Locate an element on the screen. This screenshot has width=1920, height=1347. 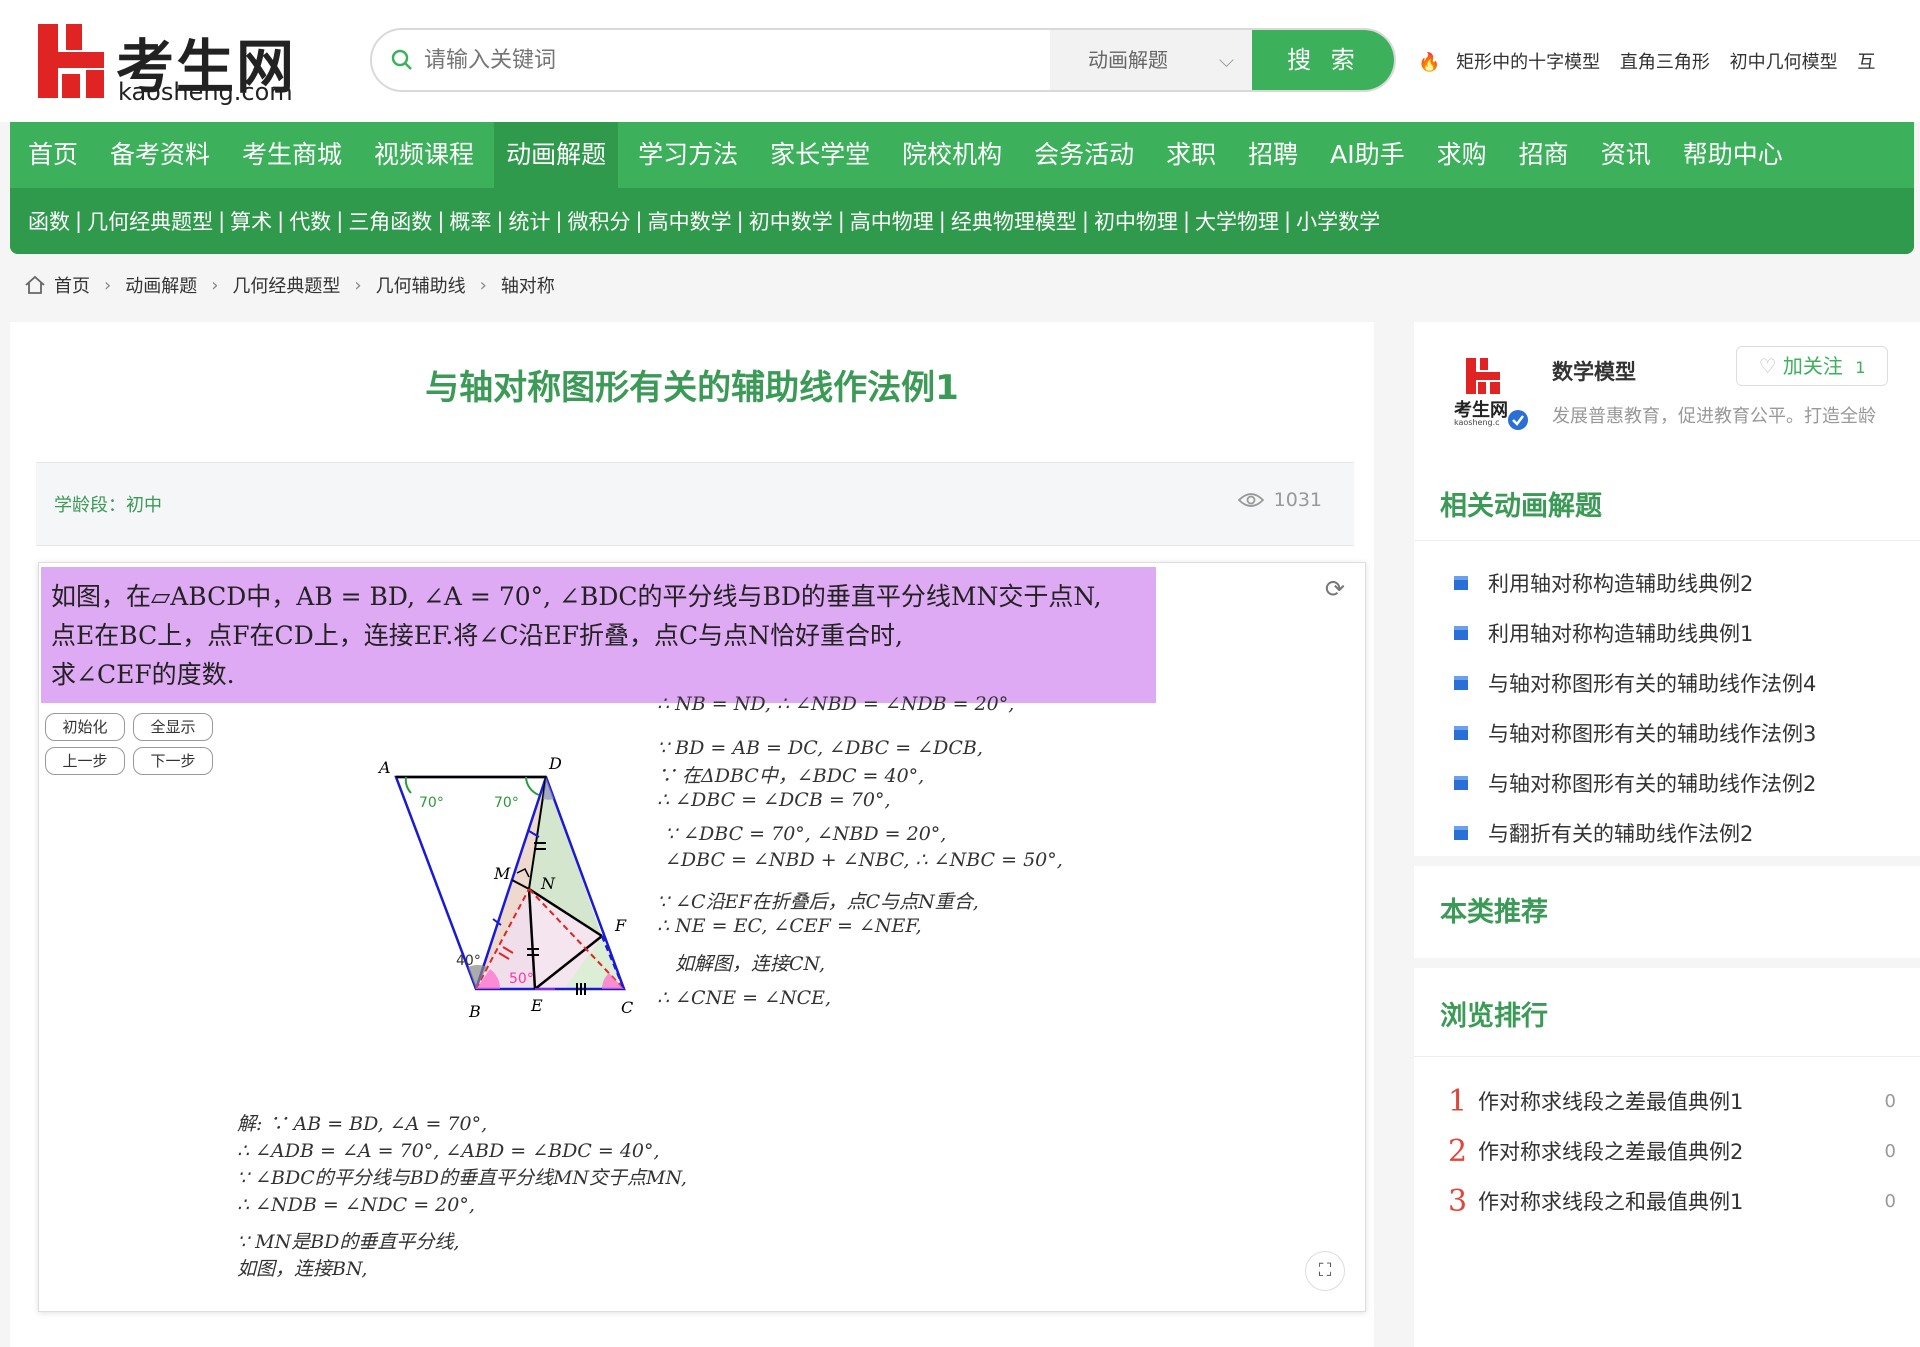
author-name: 数学模型 is located at coordinates (1594, 371).